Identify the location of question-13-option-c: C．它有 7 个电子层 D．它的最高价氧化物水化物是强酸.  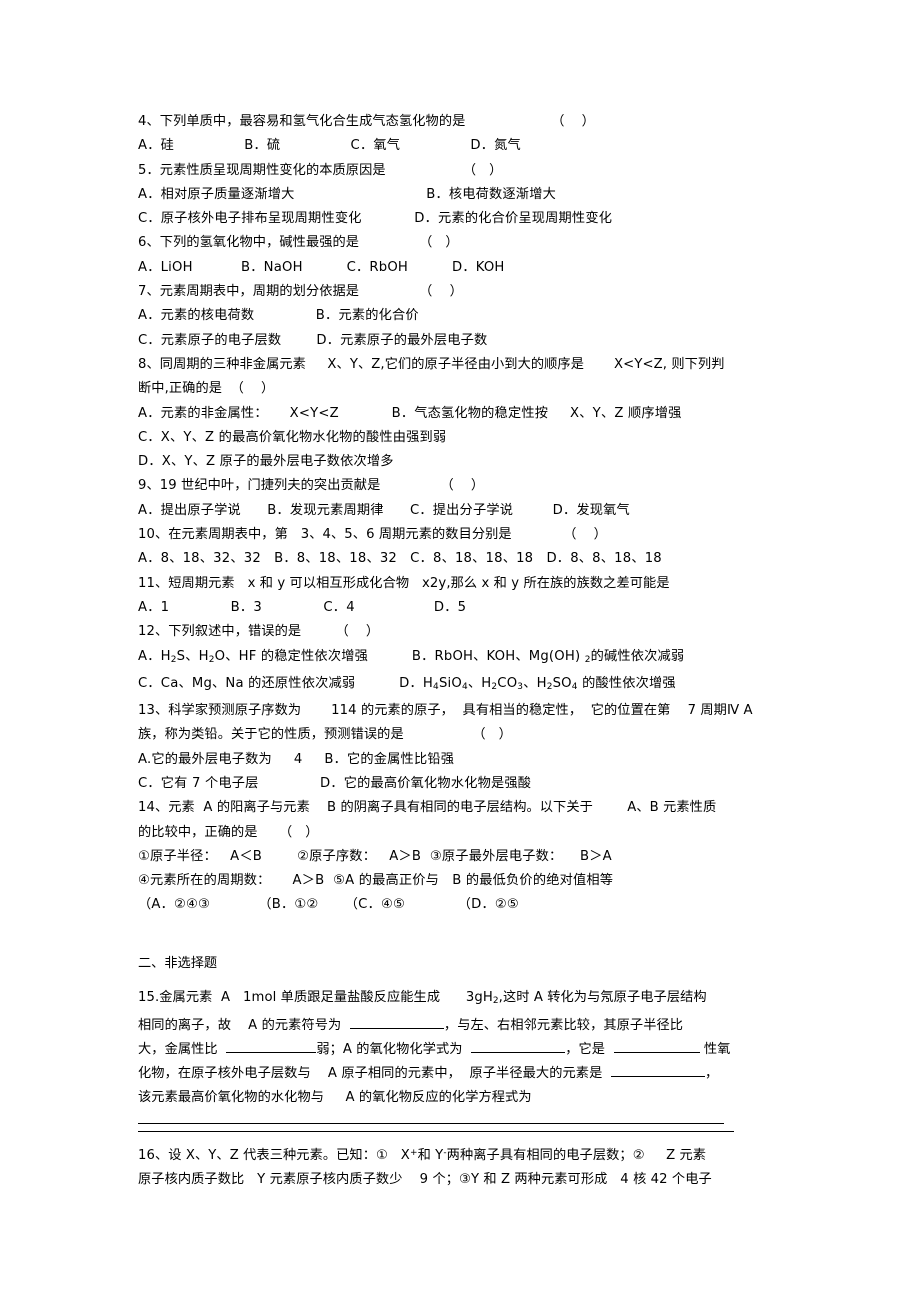
(335, 783).